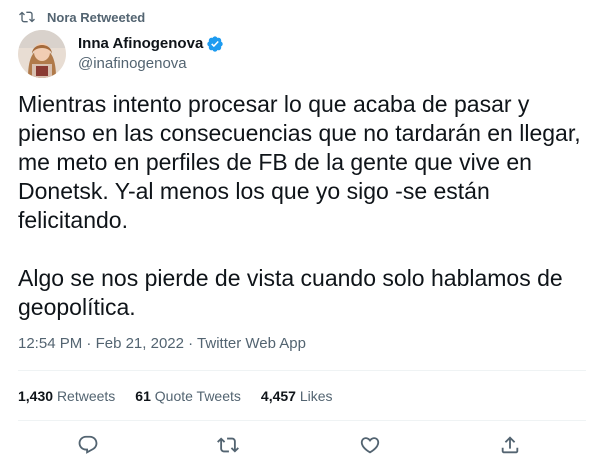 The height and width of the screenshot is (469, 598). What do you see at coordinates (215, 44) in the screenshot?
I see `verified-badge-icon` at bounding box center [215, 44].